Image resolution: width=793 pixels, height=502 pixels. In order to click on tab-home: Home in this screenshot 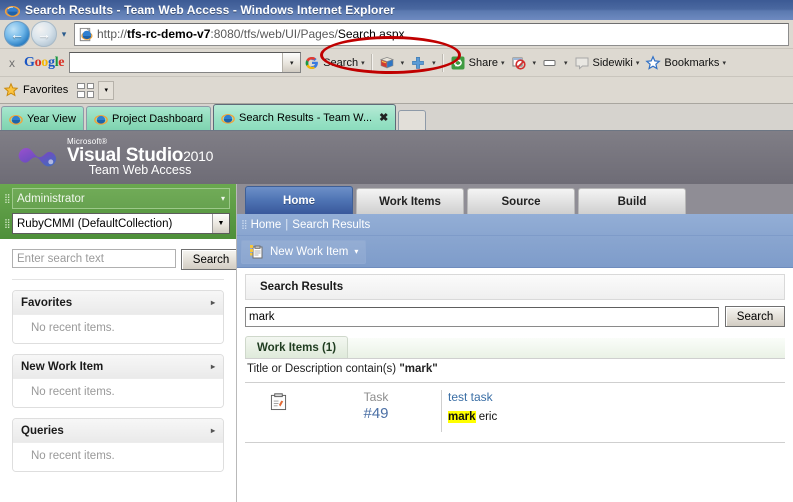, I will do `click(299, 200)`.